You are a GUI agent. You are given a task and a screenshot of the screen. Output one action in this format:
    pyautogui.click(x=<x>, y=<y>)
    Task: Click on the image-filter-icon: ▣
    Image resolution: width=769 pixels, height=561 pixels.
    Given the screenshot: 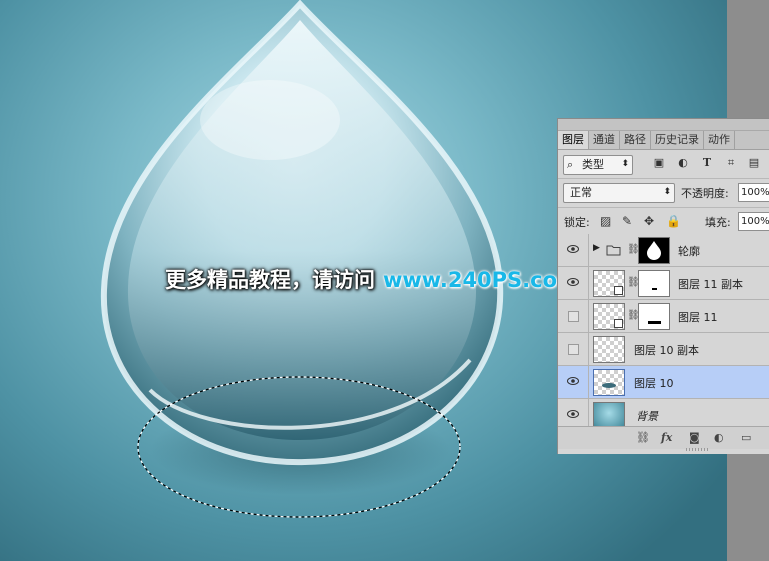 What is the action you would take?
    pyautogui.click(x=659, y=163)
    